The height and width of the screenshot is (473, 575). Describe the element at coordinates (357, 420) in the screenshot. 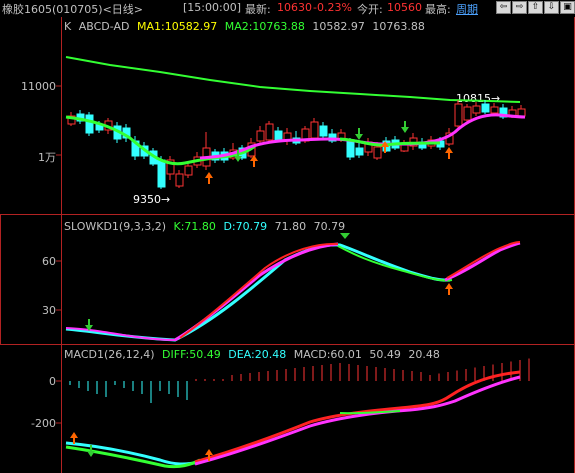

I see `macd-line-magenta` at that location.